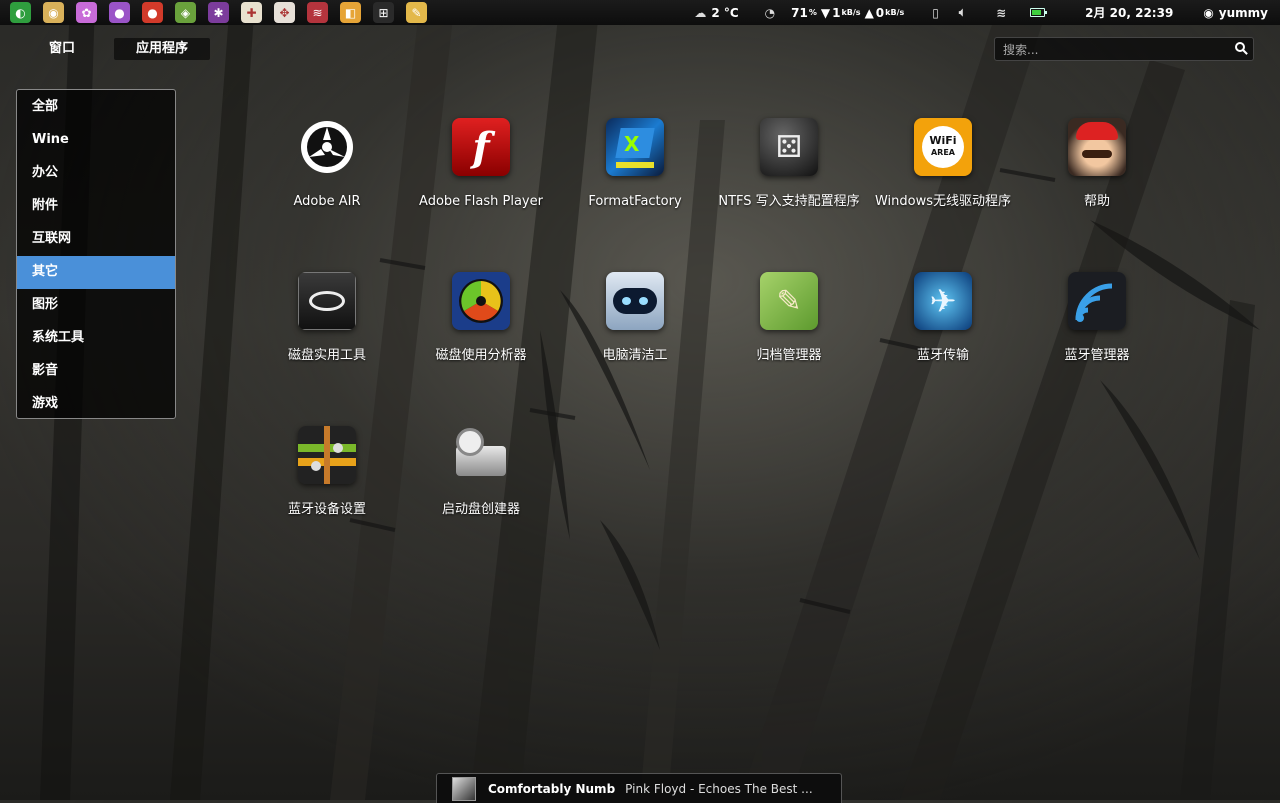 This screenshot has width=1280, height=803. Describe the element at coordinates (481, 180) in the screenshot. I see `app-launcher-item: f Adobe Flash Player` at that location.